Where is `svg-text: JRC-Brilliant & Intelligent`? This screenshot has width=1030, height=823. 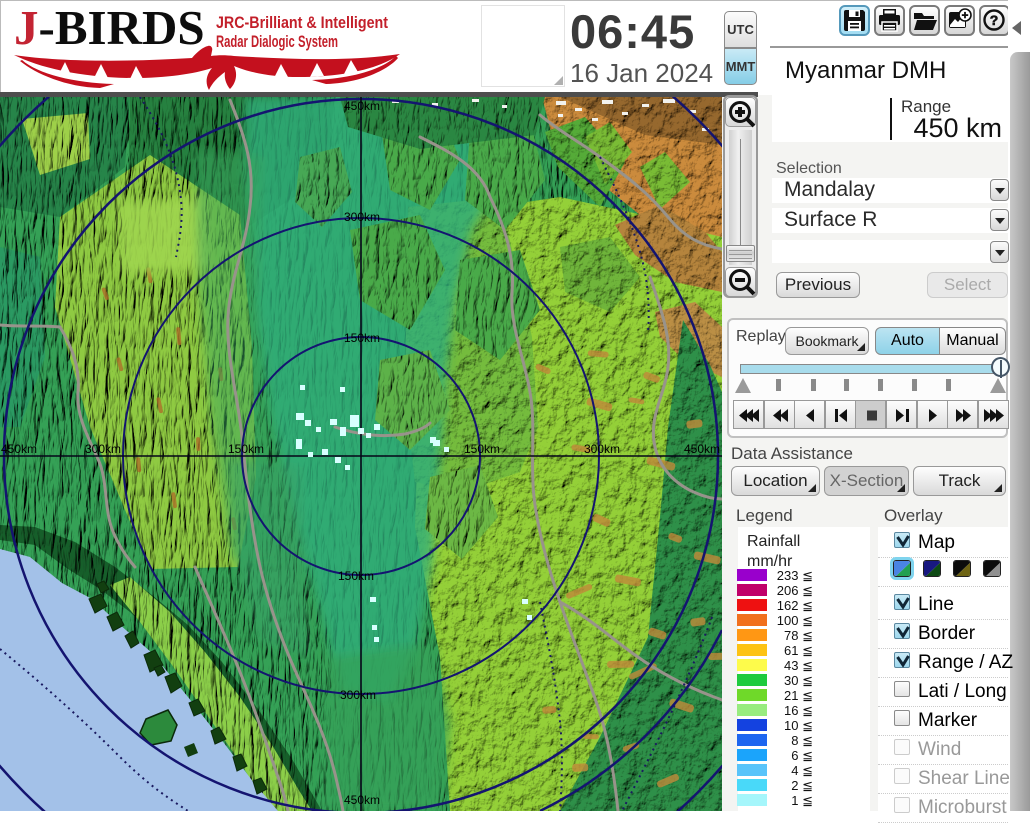 svg-text: JRC-Brilliant & Intelligent is located at coordinates (302, 22).